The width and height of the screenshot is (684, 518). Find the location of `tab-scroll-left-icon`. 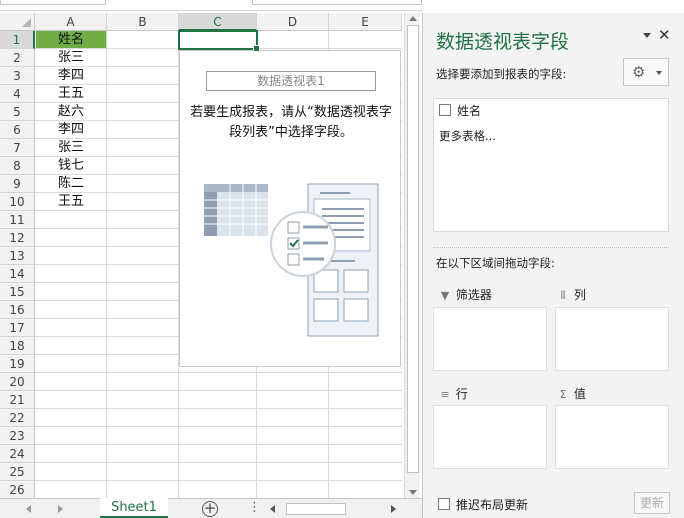

tab-scroll-left-icon is located at coordinates (28, 509).